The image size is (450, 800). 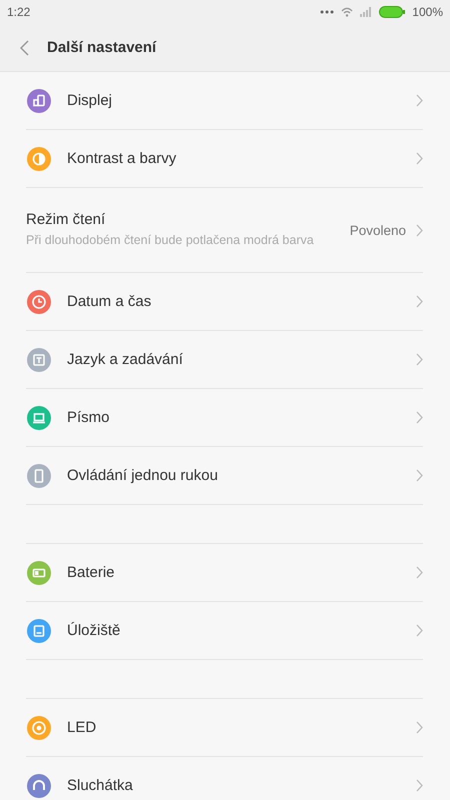 I want to click on item-label: Kontrast a barvy, so click(x=122, y=158).